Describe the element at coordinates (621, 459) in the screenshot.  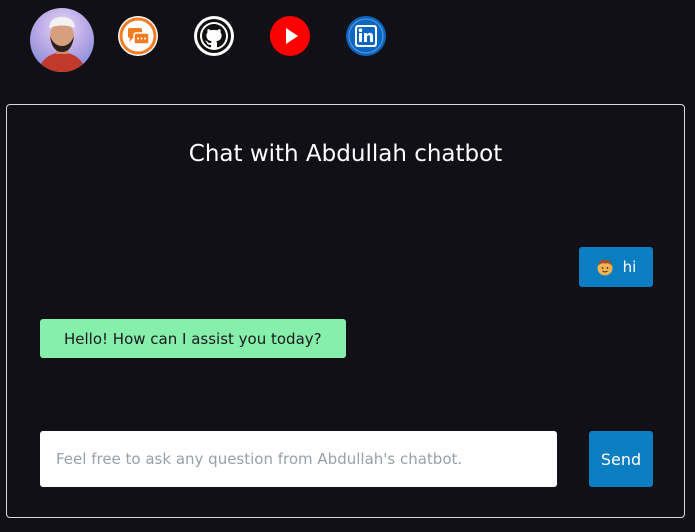
I see `send-button: Send` at that location.